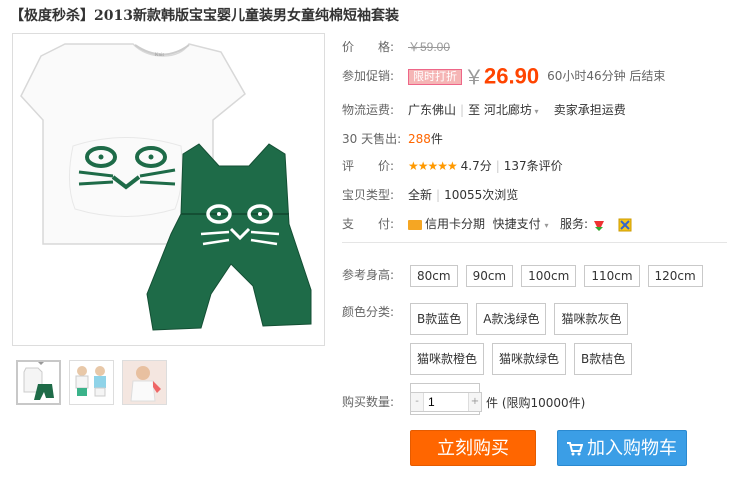  I want to click on quick-pay: 快捷支付, so click(517, 224).